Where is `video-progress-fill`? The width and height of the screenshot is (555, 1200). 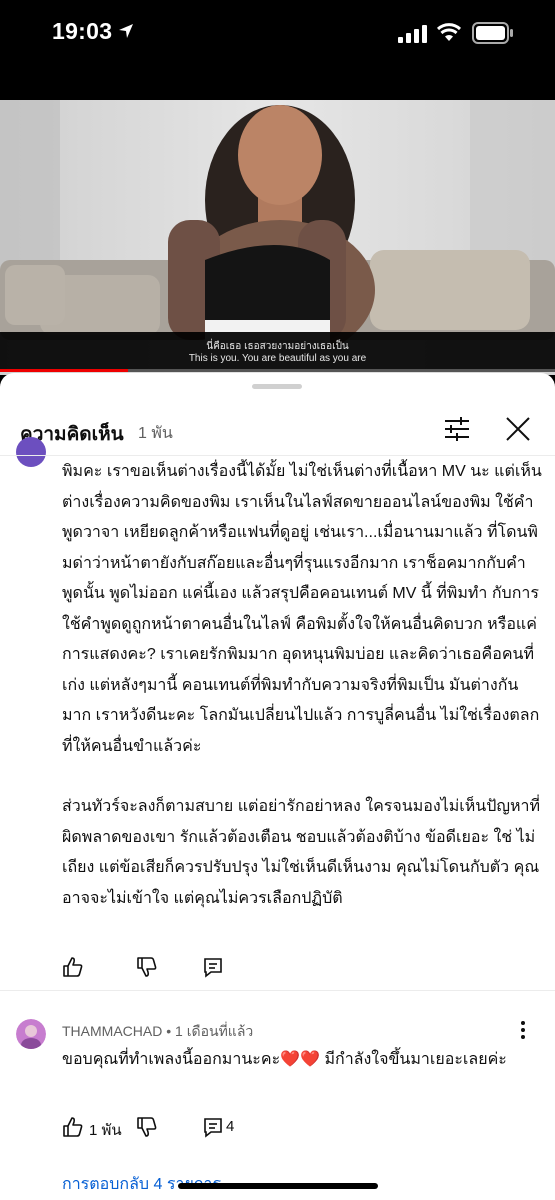
video-progress-fill is located at coordinates (64, 370).